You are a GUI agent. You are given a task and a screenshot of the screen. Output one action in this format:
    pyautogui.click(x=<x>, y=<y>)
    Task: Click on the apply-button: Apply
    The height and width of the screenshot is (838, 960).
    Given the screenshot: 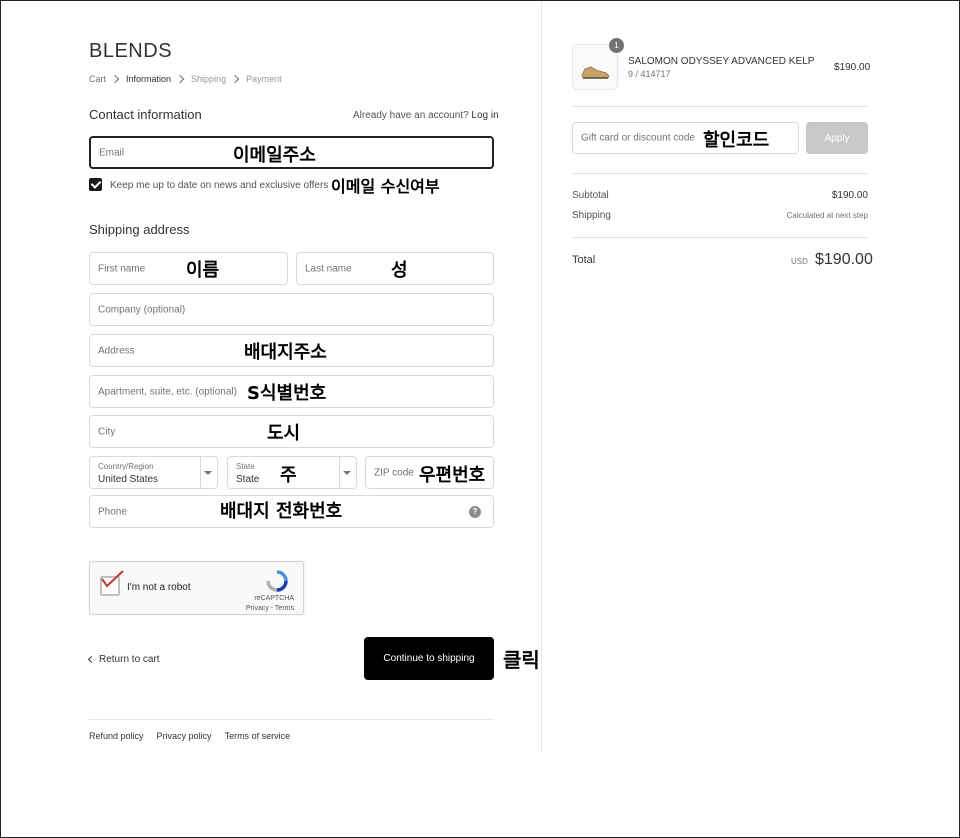 What is the action you would take?
    pyautogui.click(x=837, y=138)
    